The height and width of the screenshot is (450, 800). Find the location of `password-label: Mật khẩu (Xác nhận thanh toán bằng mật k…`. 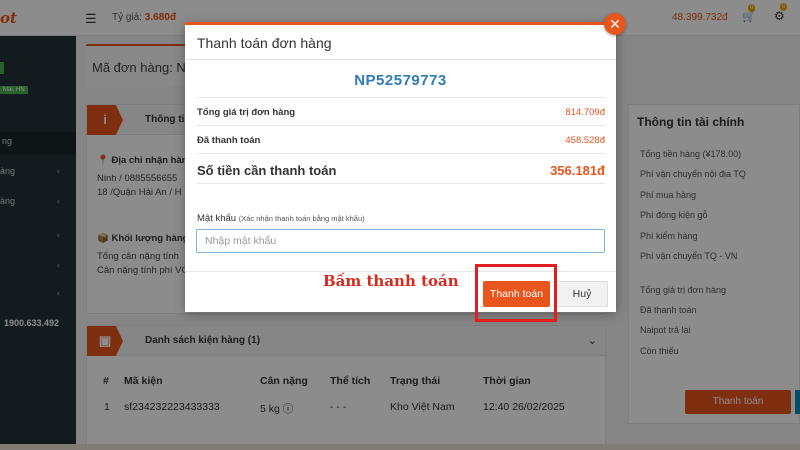

password-label: Mật khẩu (Xác nhận thanh toán bằng mật k… is located at coordinates (281, 218).